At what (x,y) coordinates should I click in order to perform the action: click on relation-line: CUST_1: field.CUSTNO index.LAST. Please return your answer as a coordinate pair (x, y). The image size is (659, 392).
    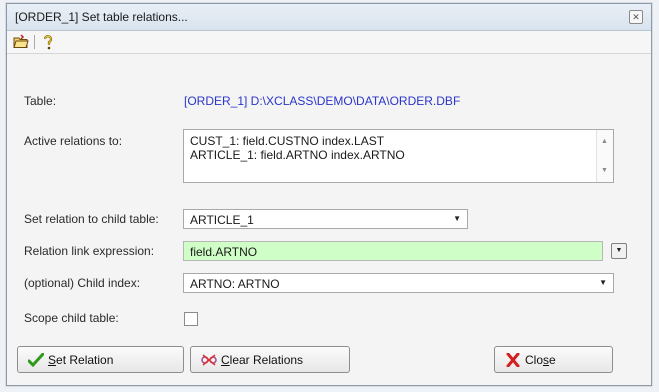
    Looking at the image, I should click on (287, 141).